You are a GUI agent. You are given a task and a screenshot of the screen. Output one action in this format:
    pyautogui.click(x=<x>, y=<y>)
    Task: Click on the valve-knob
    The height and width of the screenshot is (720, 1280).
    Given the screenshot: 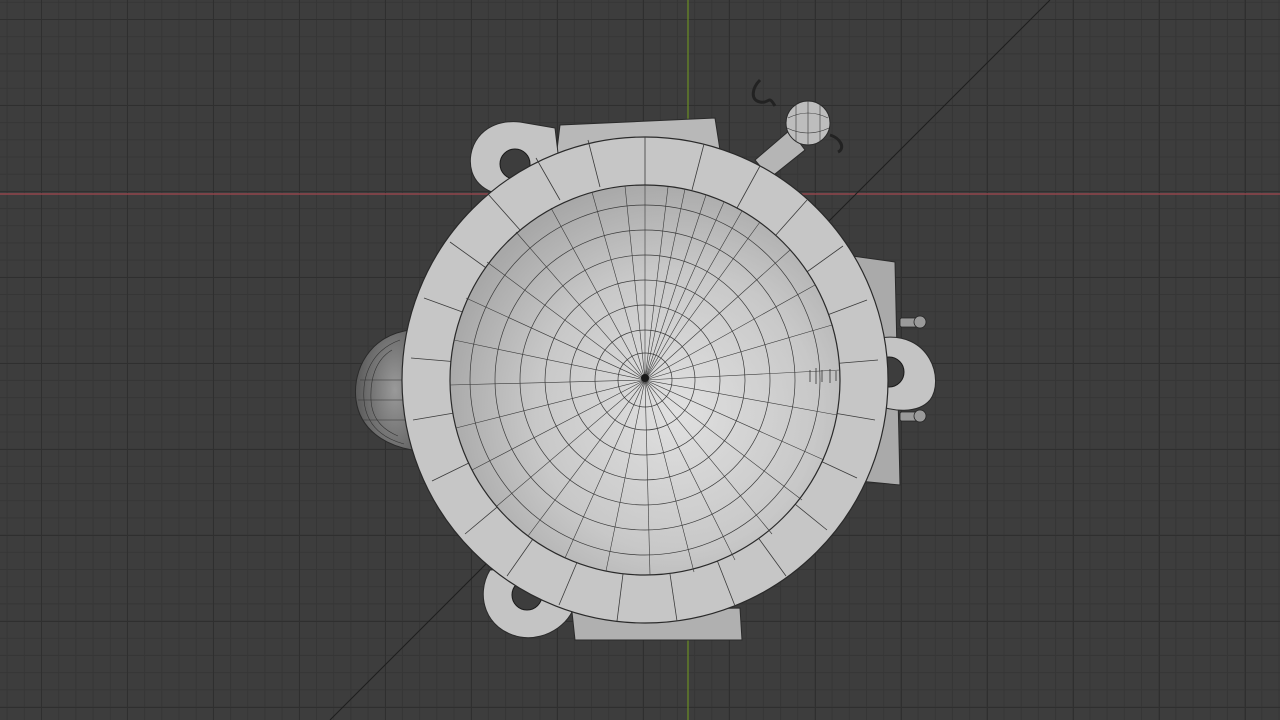 What is the action you would take?
    pyautogui.click(x=797, y=128)
    